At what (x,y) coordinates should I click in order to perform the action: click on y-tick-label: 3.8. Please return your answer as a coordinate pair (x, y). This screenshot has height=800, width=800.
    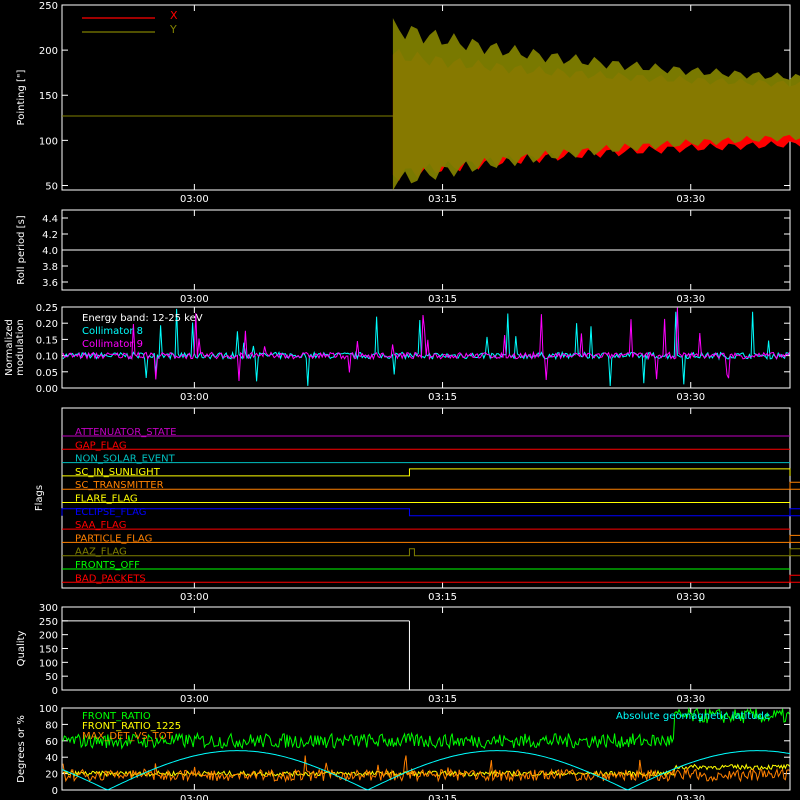
    Looking at the image, I should click on (50, 267).